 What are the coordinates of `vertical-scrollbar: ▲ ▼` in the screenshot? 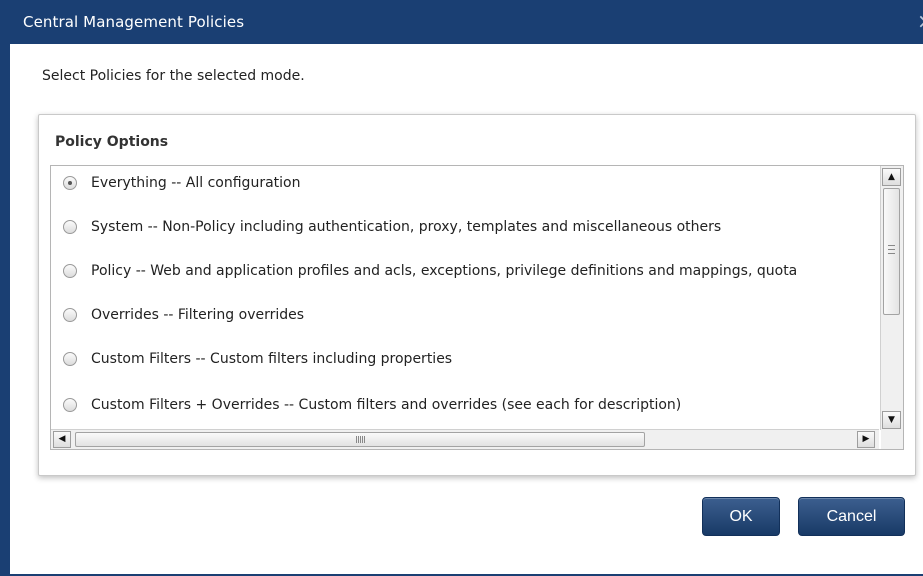 It's located at (891, 298).